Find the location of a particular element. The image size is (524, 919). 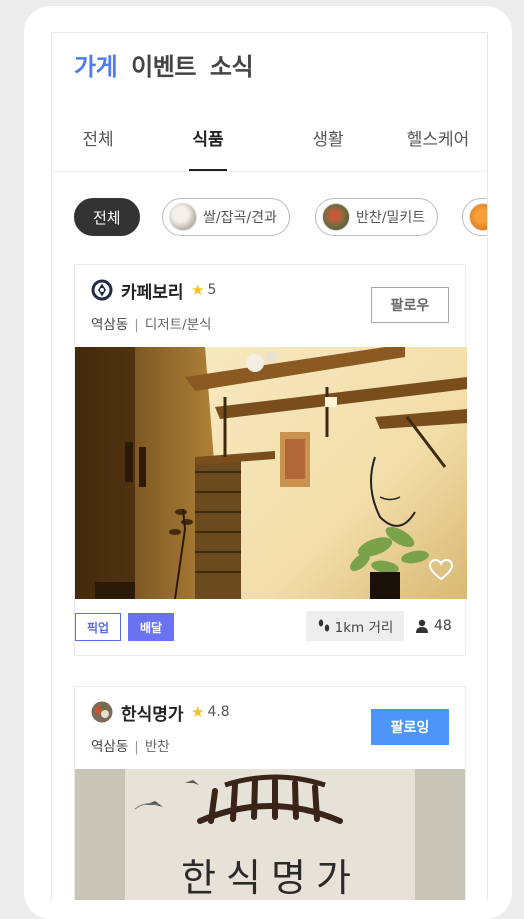

active-tab-underline is located at coordinates (208, 170).